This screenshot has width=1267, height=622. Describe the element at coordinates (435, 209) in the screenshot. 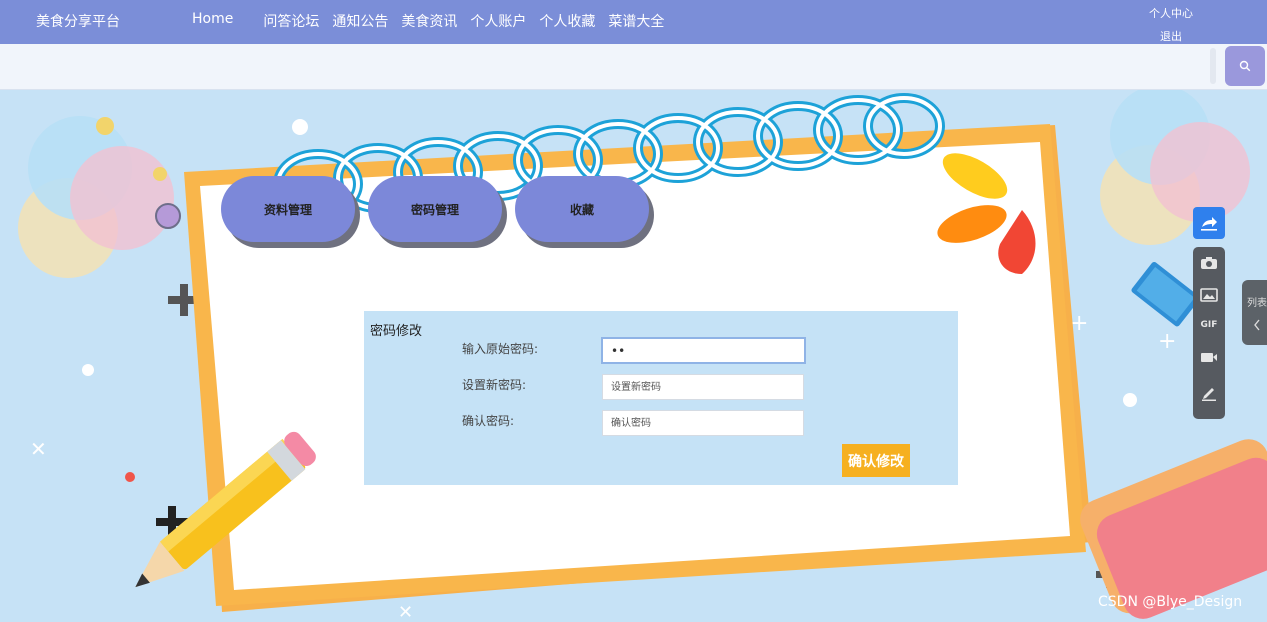

I see `tab-password: 密码管理` at that location.